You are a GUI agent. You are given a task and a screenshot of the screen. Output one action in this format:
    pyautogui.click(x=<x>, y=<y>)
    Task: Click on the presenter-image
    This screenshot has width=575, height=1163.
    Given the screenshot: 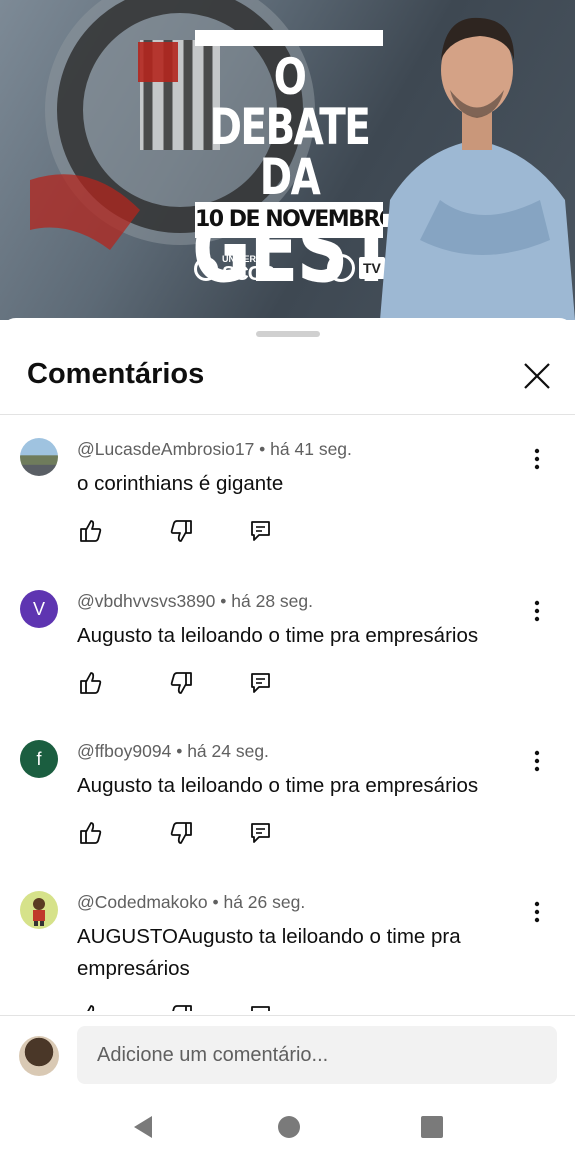 What is the action you would take?
    pyautogui.click(x=477, y=168)
    